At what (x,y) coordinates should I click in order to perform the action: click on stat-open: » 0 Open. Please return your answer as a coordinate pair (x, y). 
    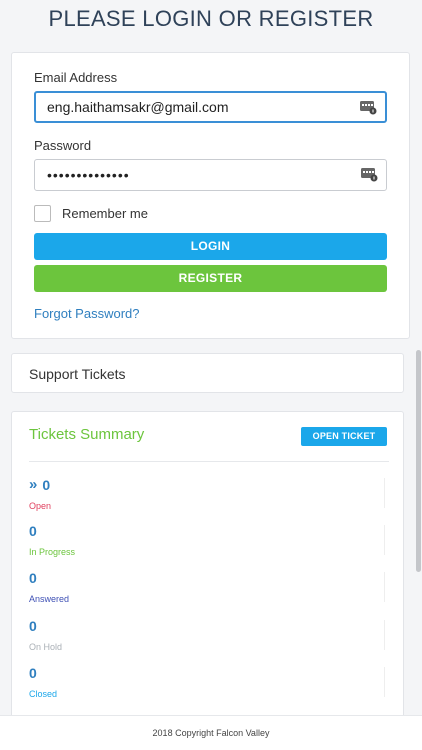
    Looking at the image, I should click on (209, 493).